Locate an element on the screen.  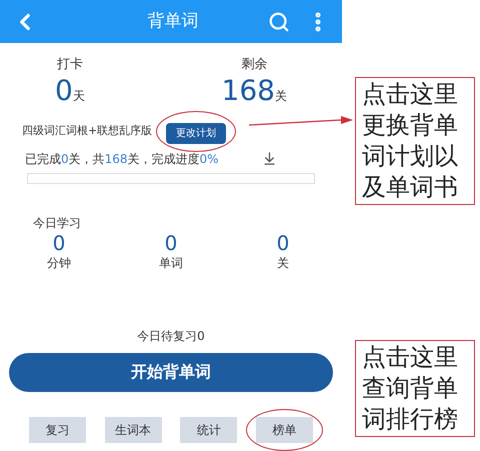
stat-unit: 天 is located at coordinates (78, 96).